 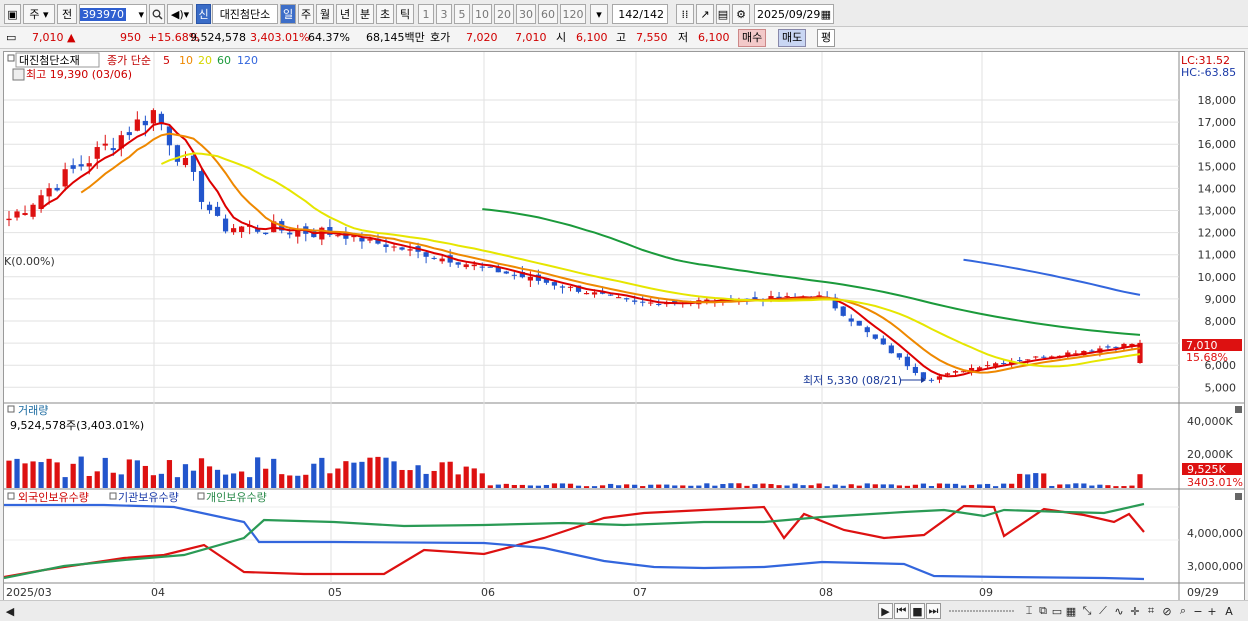 I want to click on interval-3: 3, so click(x=444, y=14).